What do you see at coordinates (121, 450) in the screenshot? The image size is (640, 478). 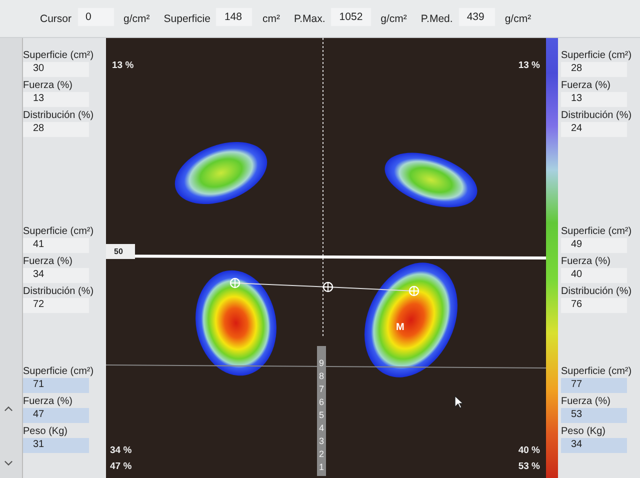 I see `percentage-label: 34 %` at bounding box center [121, 450].